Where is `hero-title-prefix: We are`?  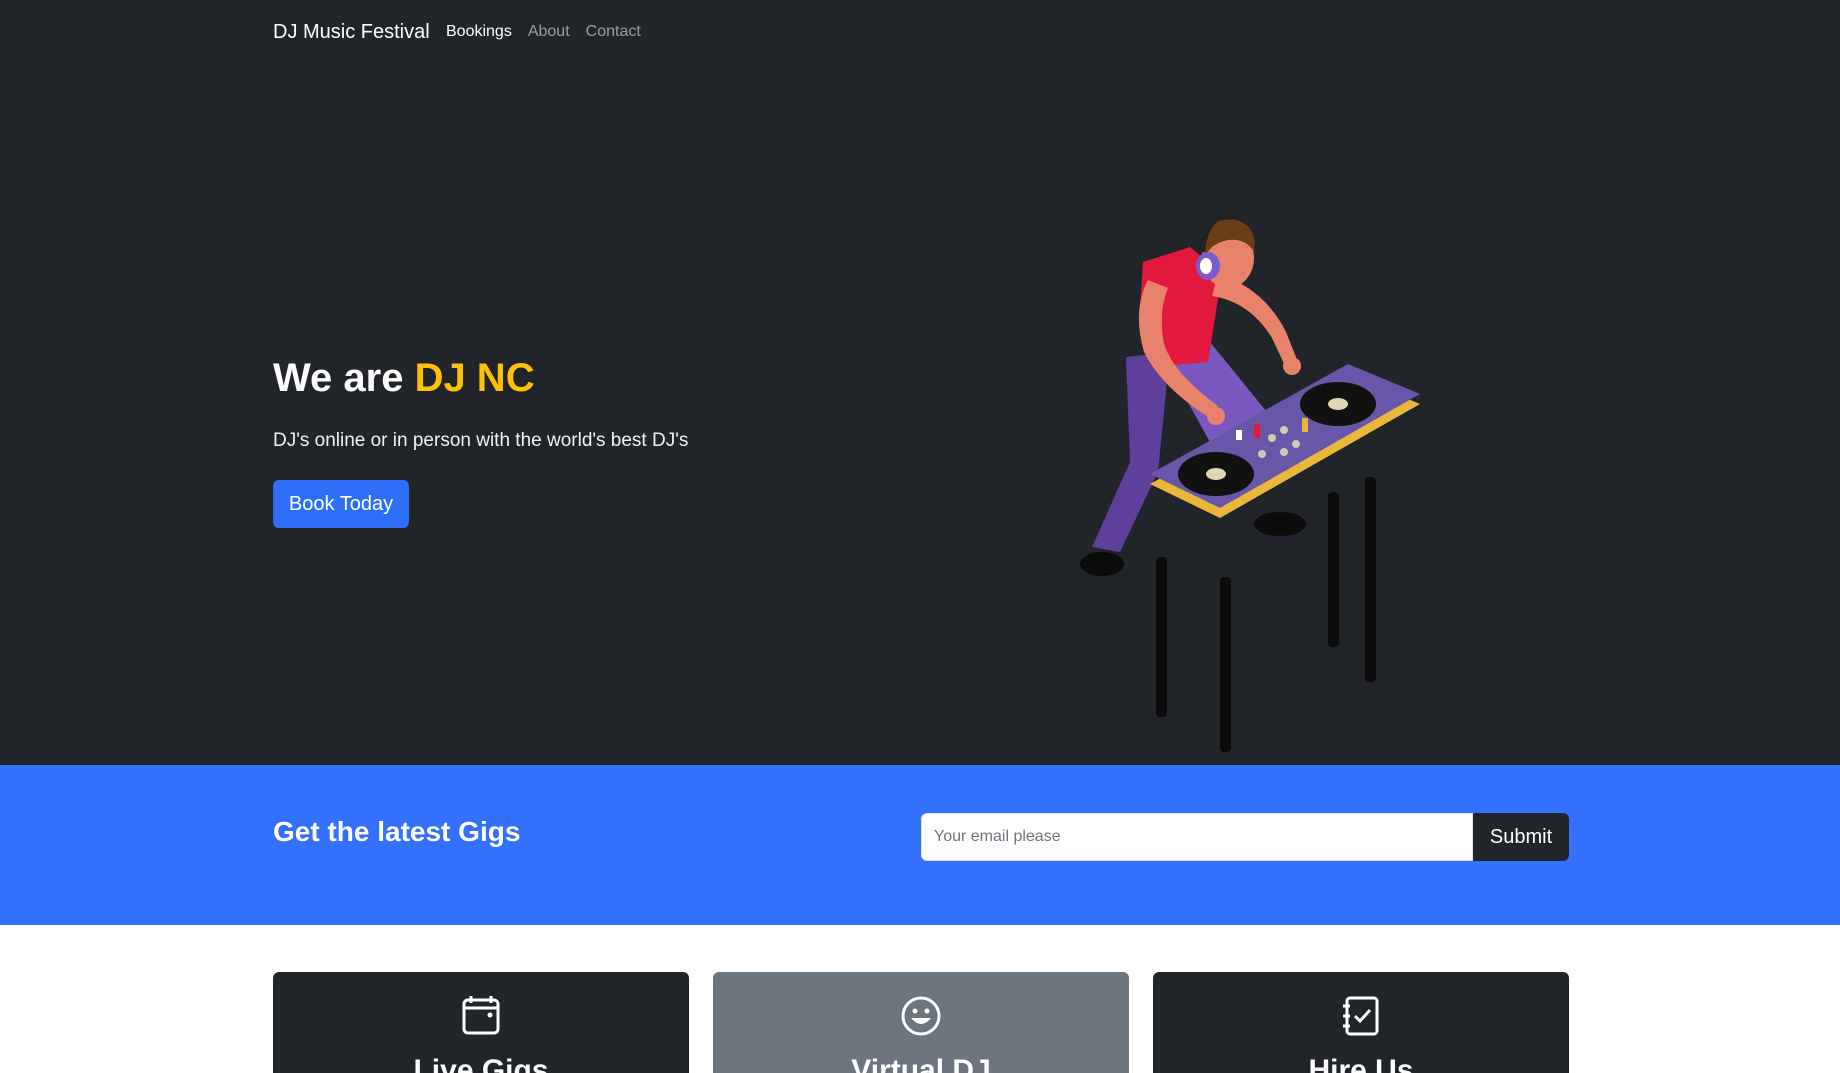
hero-title-prefix: We are is located at coordinates (344, 378).